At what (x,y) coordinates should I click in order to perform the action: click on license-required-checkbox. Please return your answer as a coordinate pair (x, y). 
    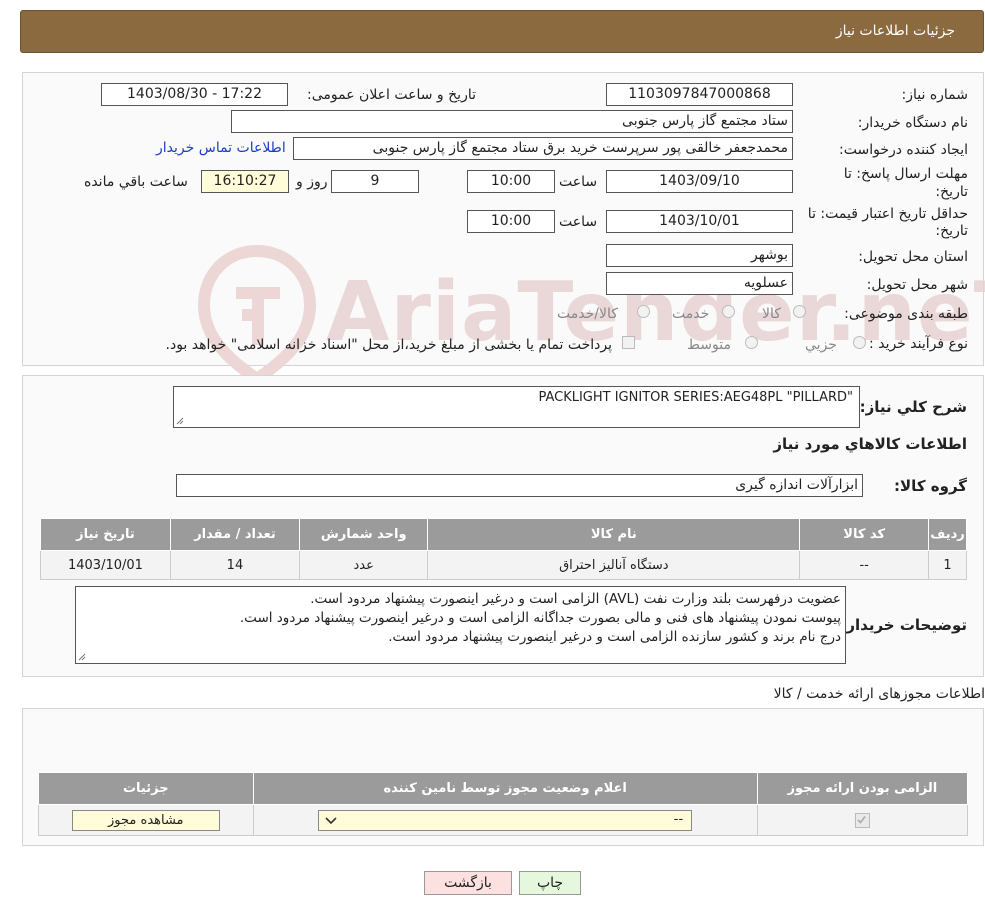
    Looking at the image, I should click on (862, 820).